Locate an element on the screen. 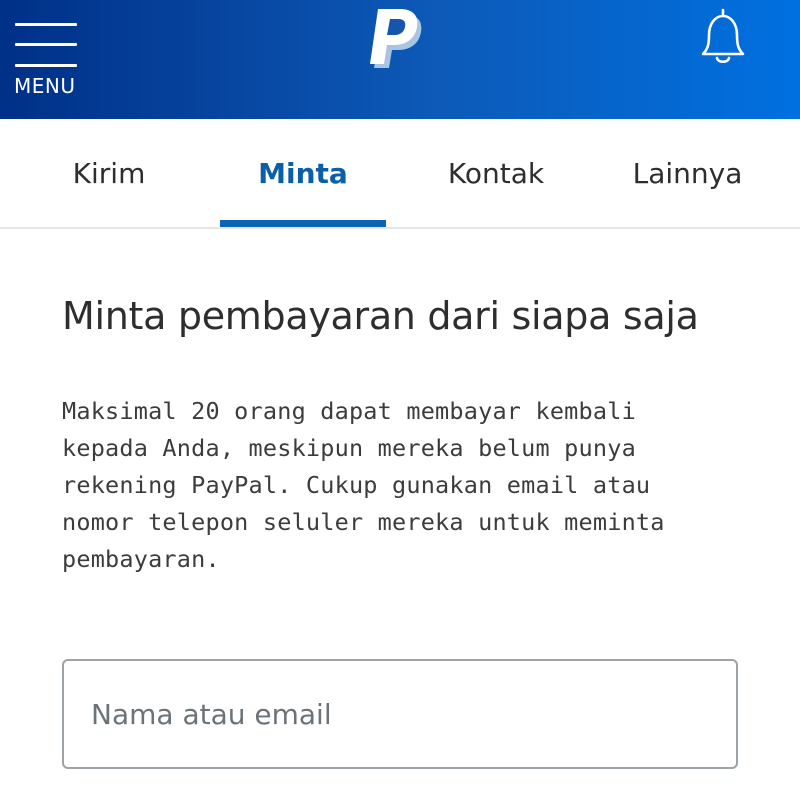 The height and width of the screenshot is (800, 800). paypal-logo-icon is located at coordinates (399, 39).